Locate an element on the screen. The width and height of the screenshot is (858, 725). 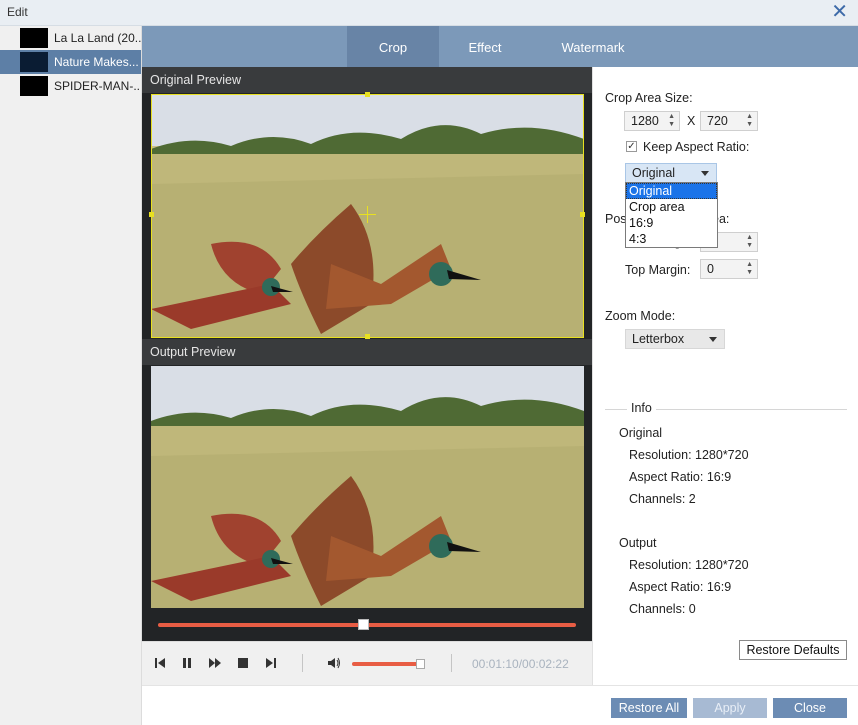
tab-crop: Crop is located at coordinates (393, 46).